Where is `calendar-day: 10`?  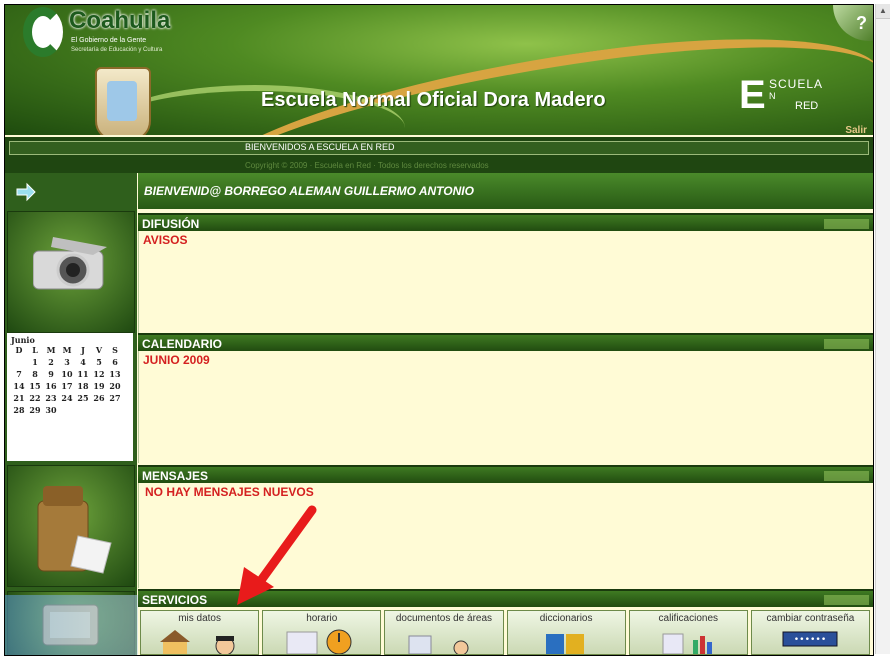 calendar-day: 10 is located at coordinates (67, 374).